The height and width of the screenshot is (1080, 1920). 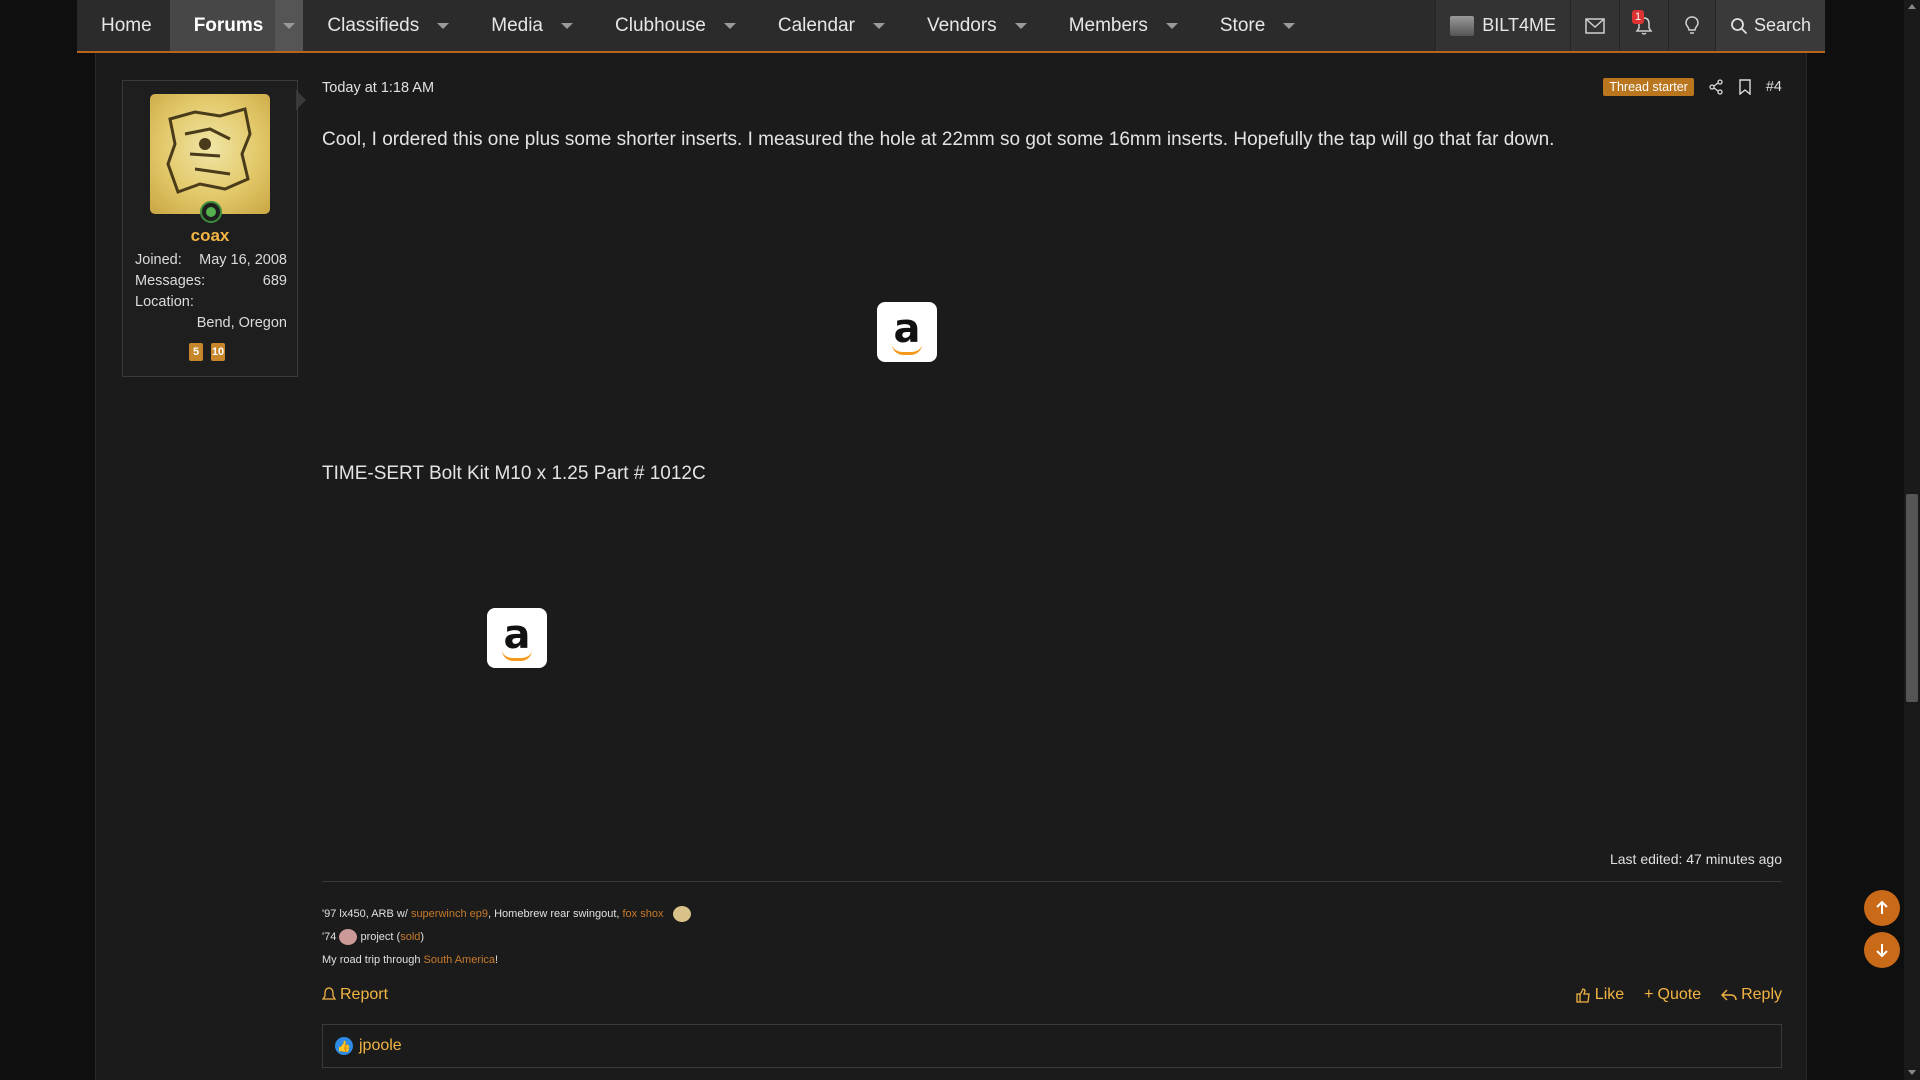 I want to click on reply-button: Reply, so click(x=1751, y=995).